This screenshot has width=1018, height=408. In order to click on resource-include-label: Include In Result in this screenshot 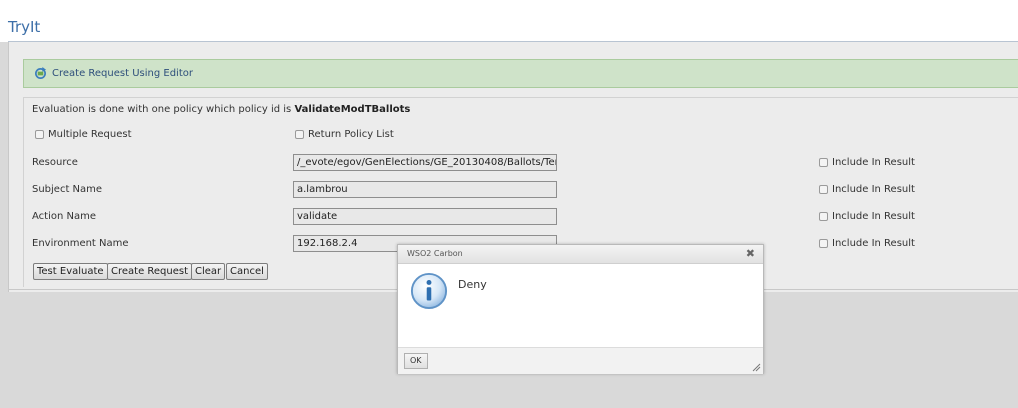, I will do `click(873, 162)`.